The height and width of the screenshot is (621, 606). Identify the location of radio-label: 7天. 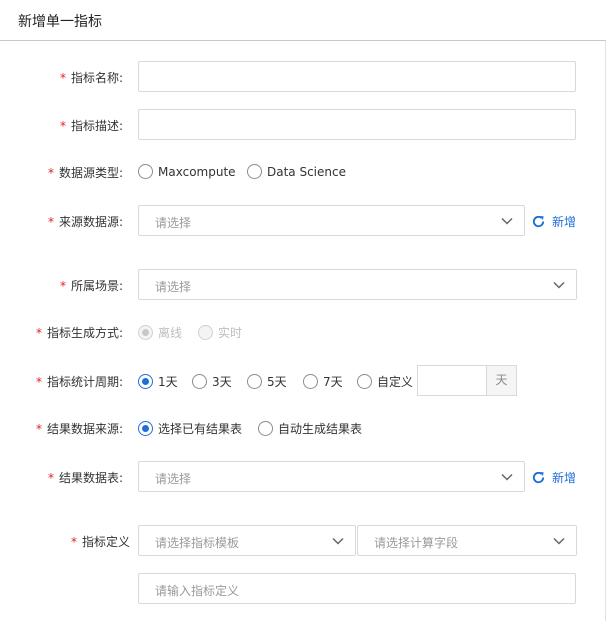
(333, 382).